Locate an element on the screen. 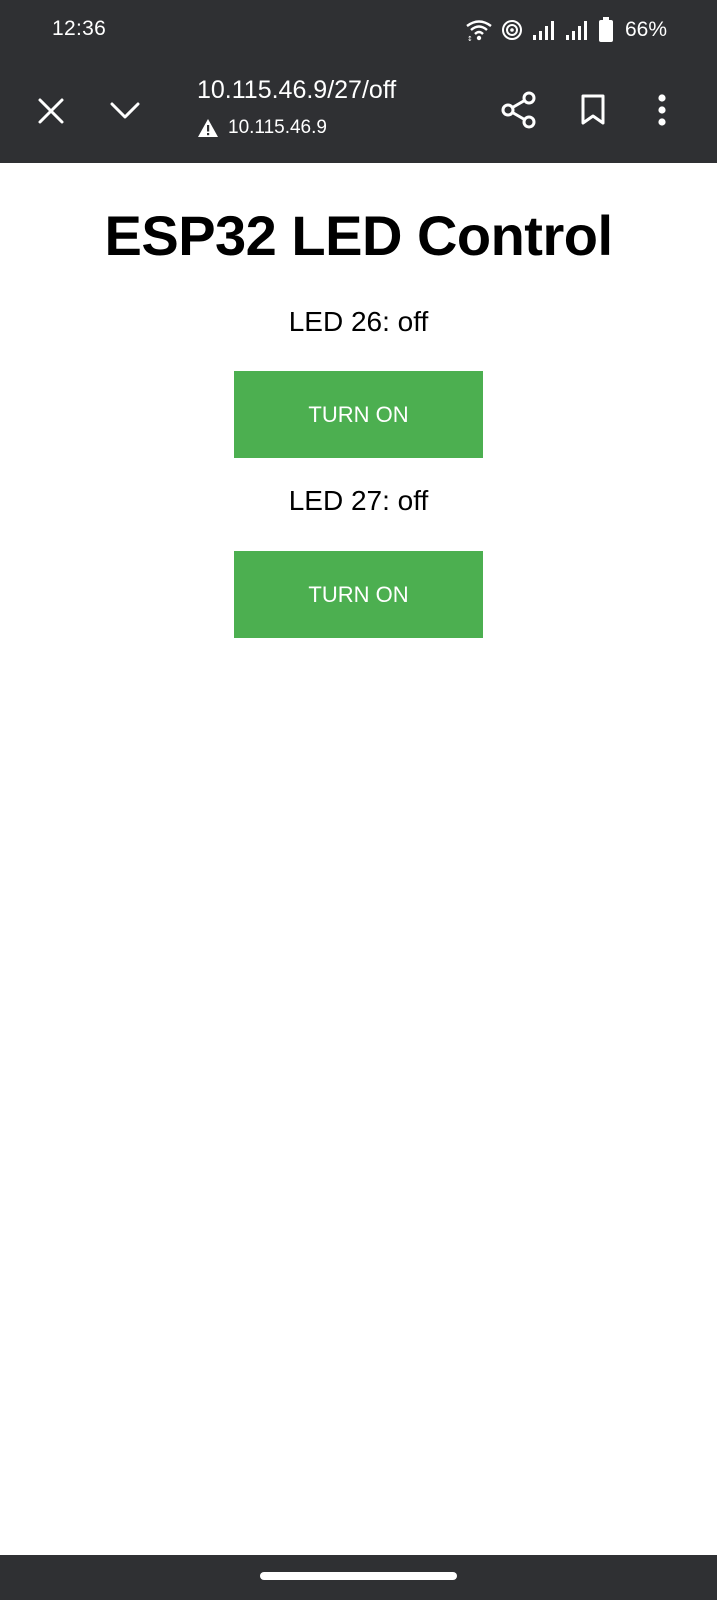 Image resolution: width=717 pixels, height=1600 pixels. wifi-icon: ↕ is located at coordinates (479, 30).